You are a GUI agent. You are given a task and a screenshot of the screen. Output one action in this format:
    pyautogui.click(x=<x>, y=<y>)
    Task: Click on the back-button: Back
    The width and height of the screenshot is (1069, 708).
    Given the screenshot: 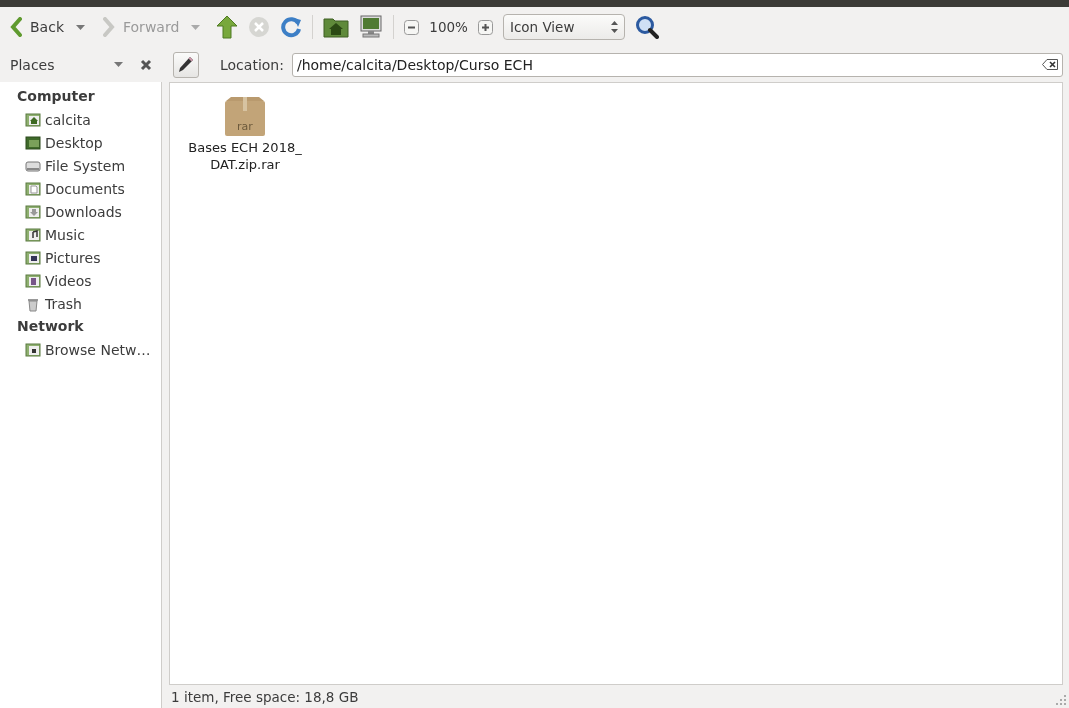 What is the action you would take?
    pyautogui.click(x=37, y=27)
    